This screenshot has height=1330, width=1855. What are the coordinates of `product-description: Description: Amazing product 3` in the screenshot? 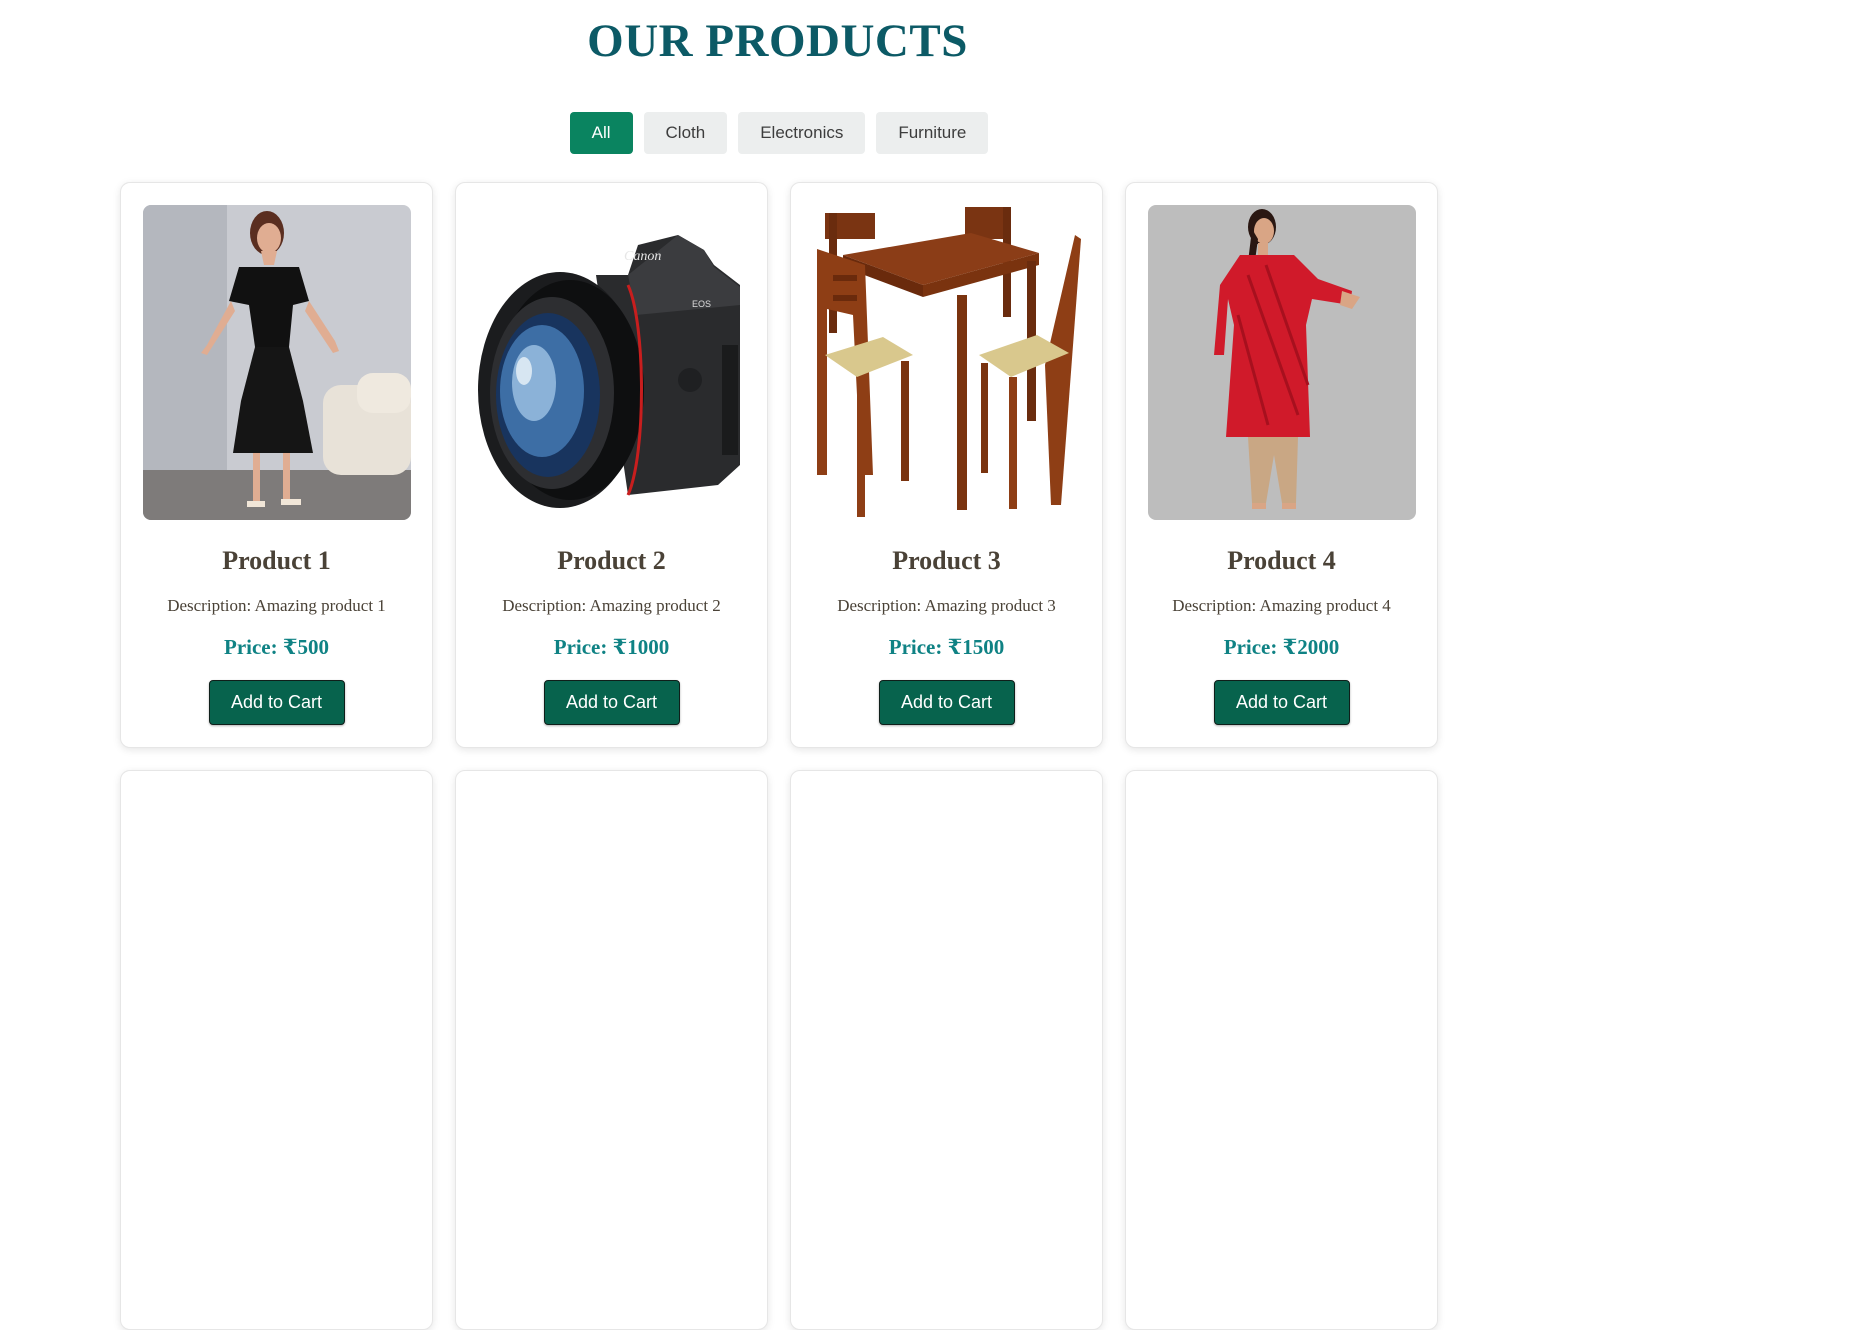 It's located at (946, 605).